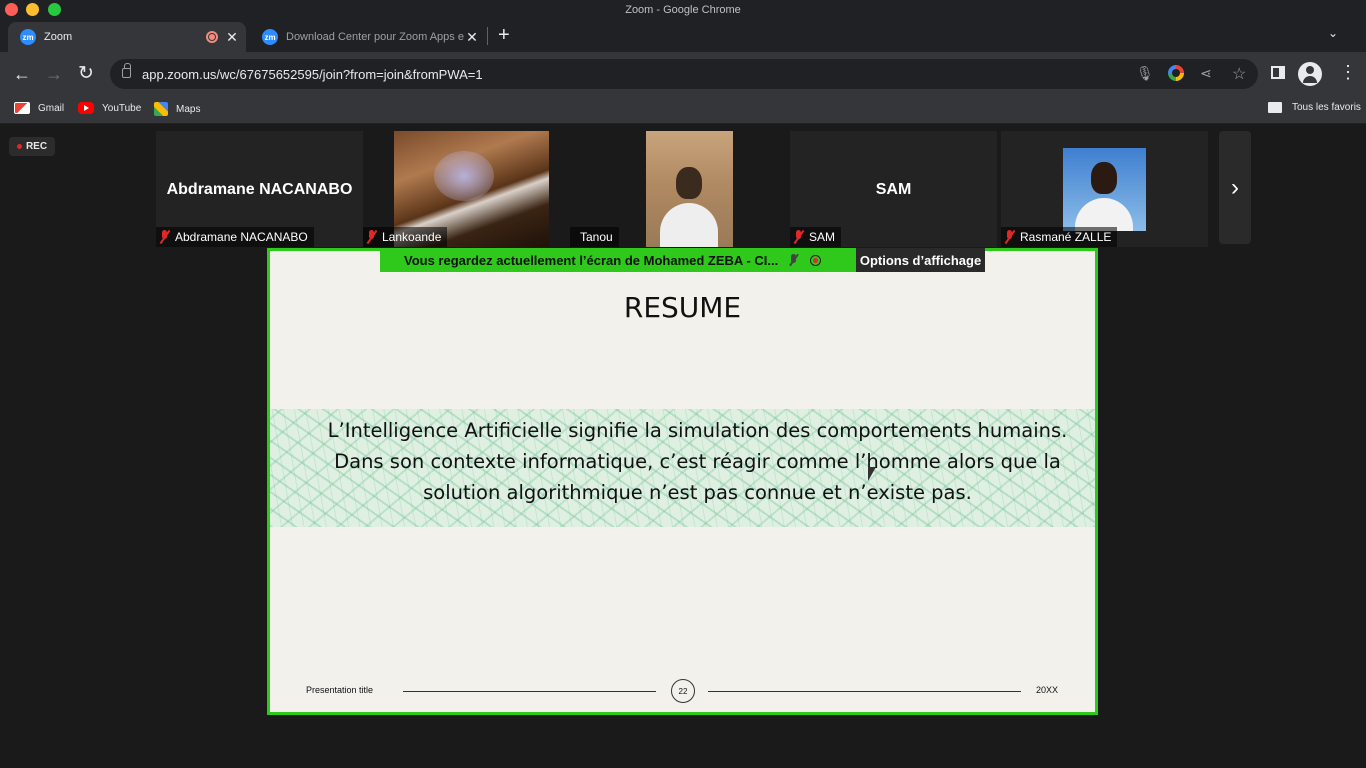  Describe the element at coordinates (464, 176) in the screenshot. I see `video-light-blur` at that location.